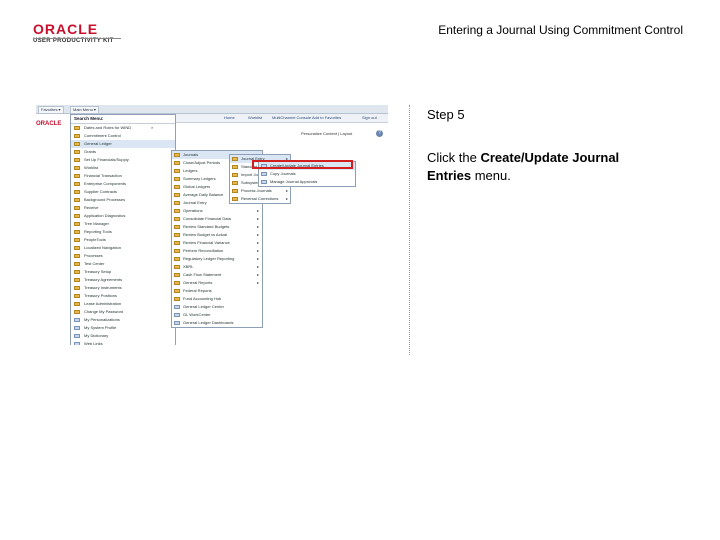  I want to click on main-menu-item-label: Treasury Agreements, so click(103, 279).